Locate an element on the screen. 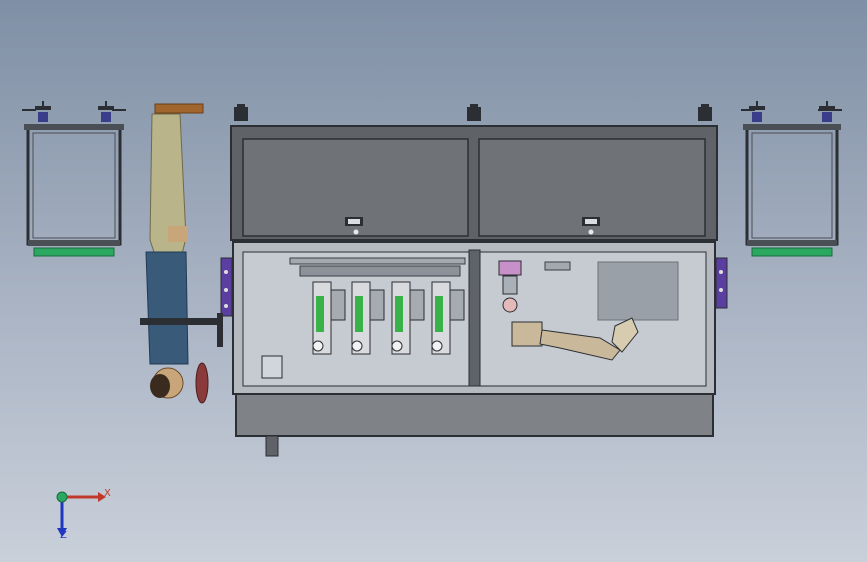 This screenshot has height=562, width=867. human-figure is located at coordinates (181, 253).